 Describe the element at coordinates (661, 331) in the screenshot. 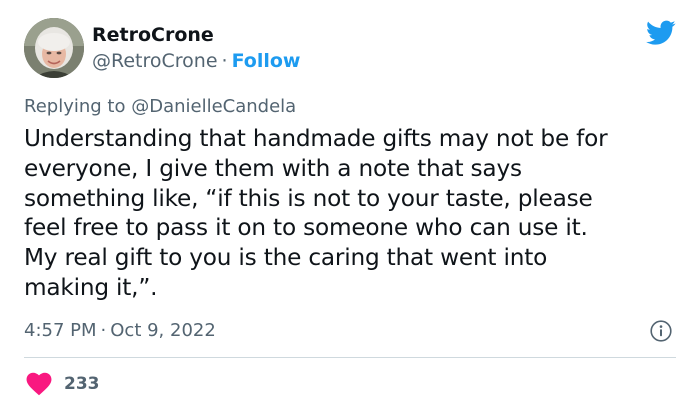

I see `info-icon` at that location.